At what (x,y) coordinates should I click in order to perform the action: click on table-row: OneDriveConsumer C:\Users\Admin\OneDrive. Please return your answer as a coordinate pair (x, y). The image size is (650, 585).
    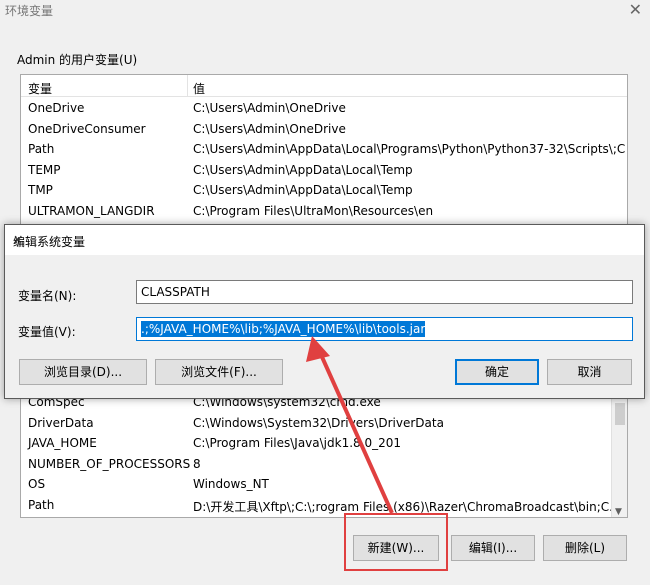
    Looking at the image, I should click on (324, 128).